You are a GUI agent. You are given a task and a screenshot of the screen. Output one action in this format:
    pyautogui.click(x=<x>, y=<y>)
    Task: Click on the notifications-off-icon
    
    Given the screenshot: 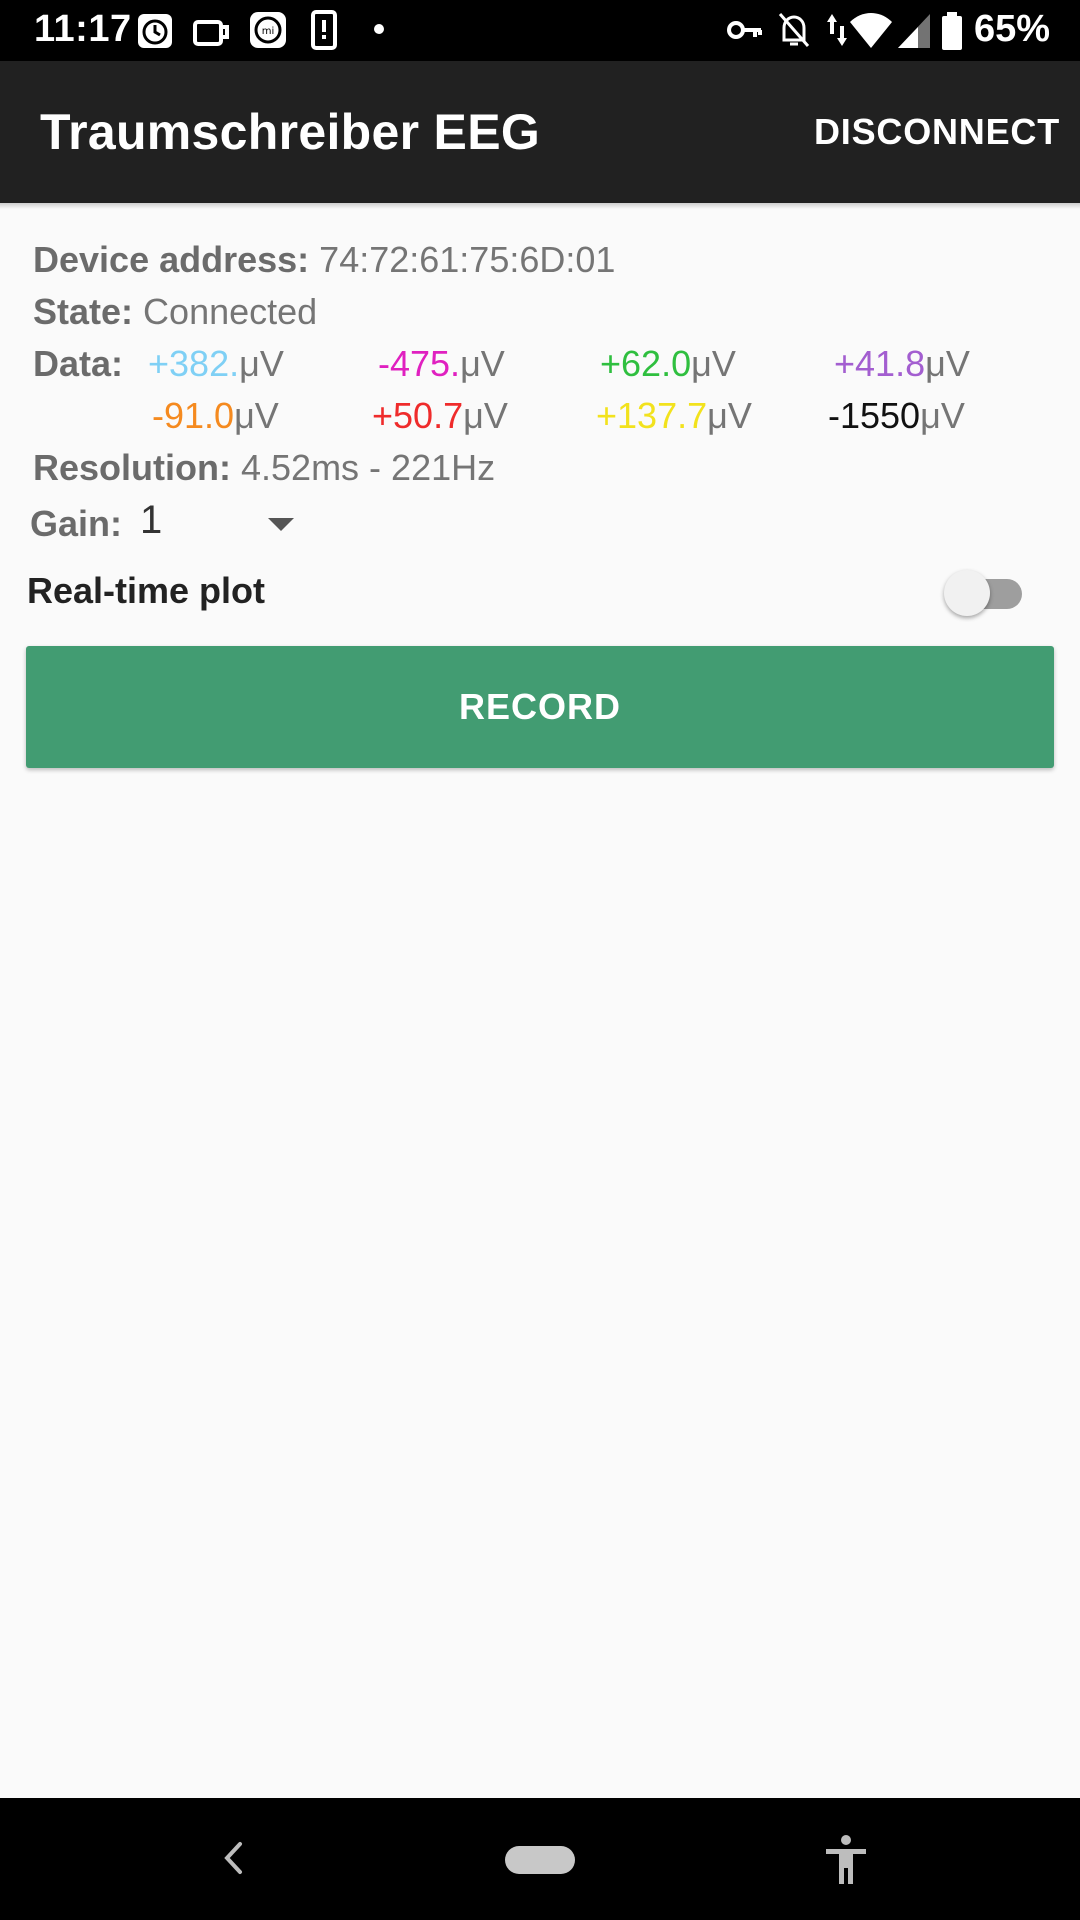 What is the action you would take?
    pyautogui.click(x=794, y=30)
    